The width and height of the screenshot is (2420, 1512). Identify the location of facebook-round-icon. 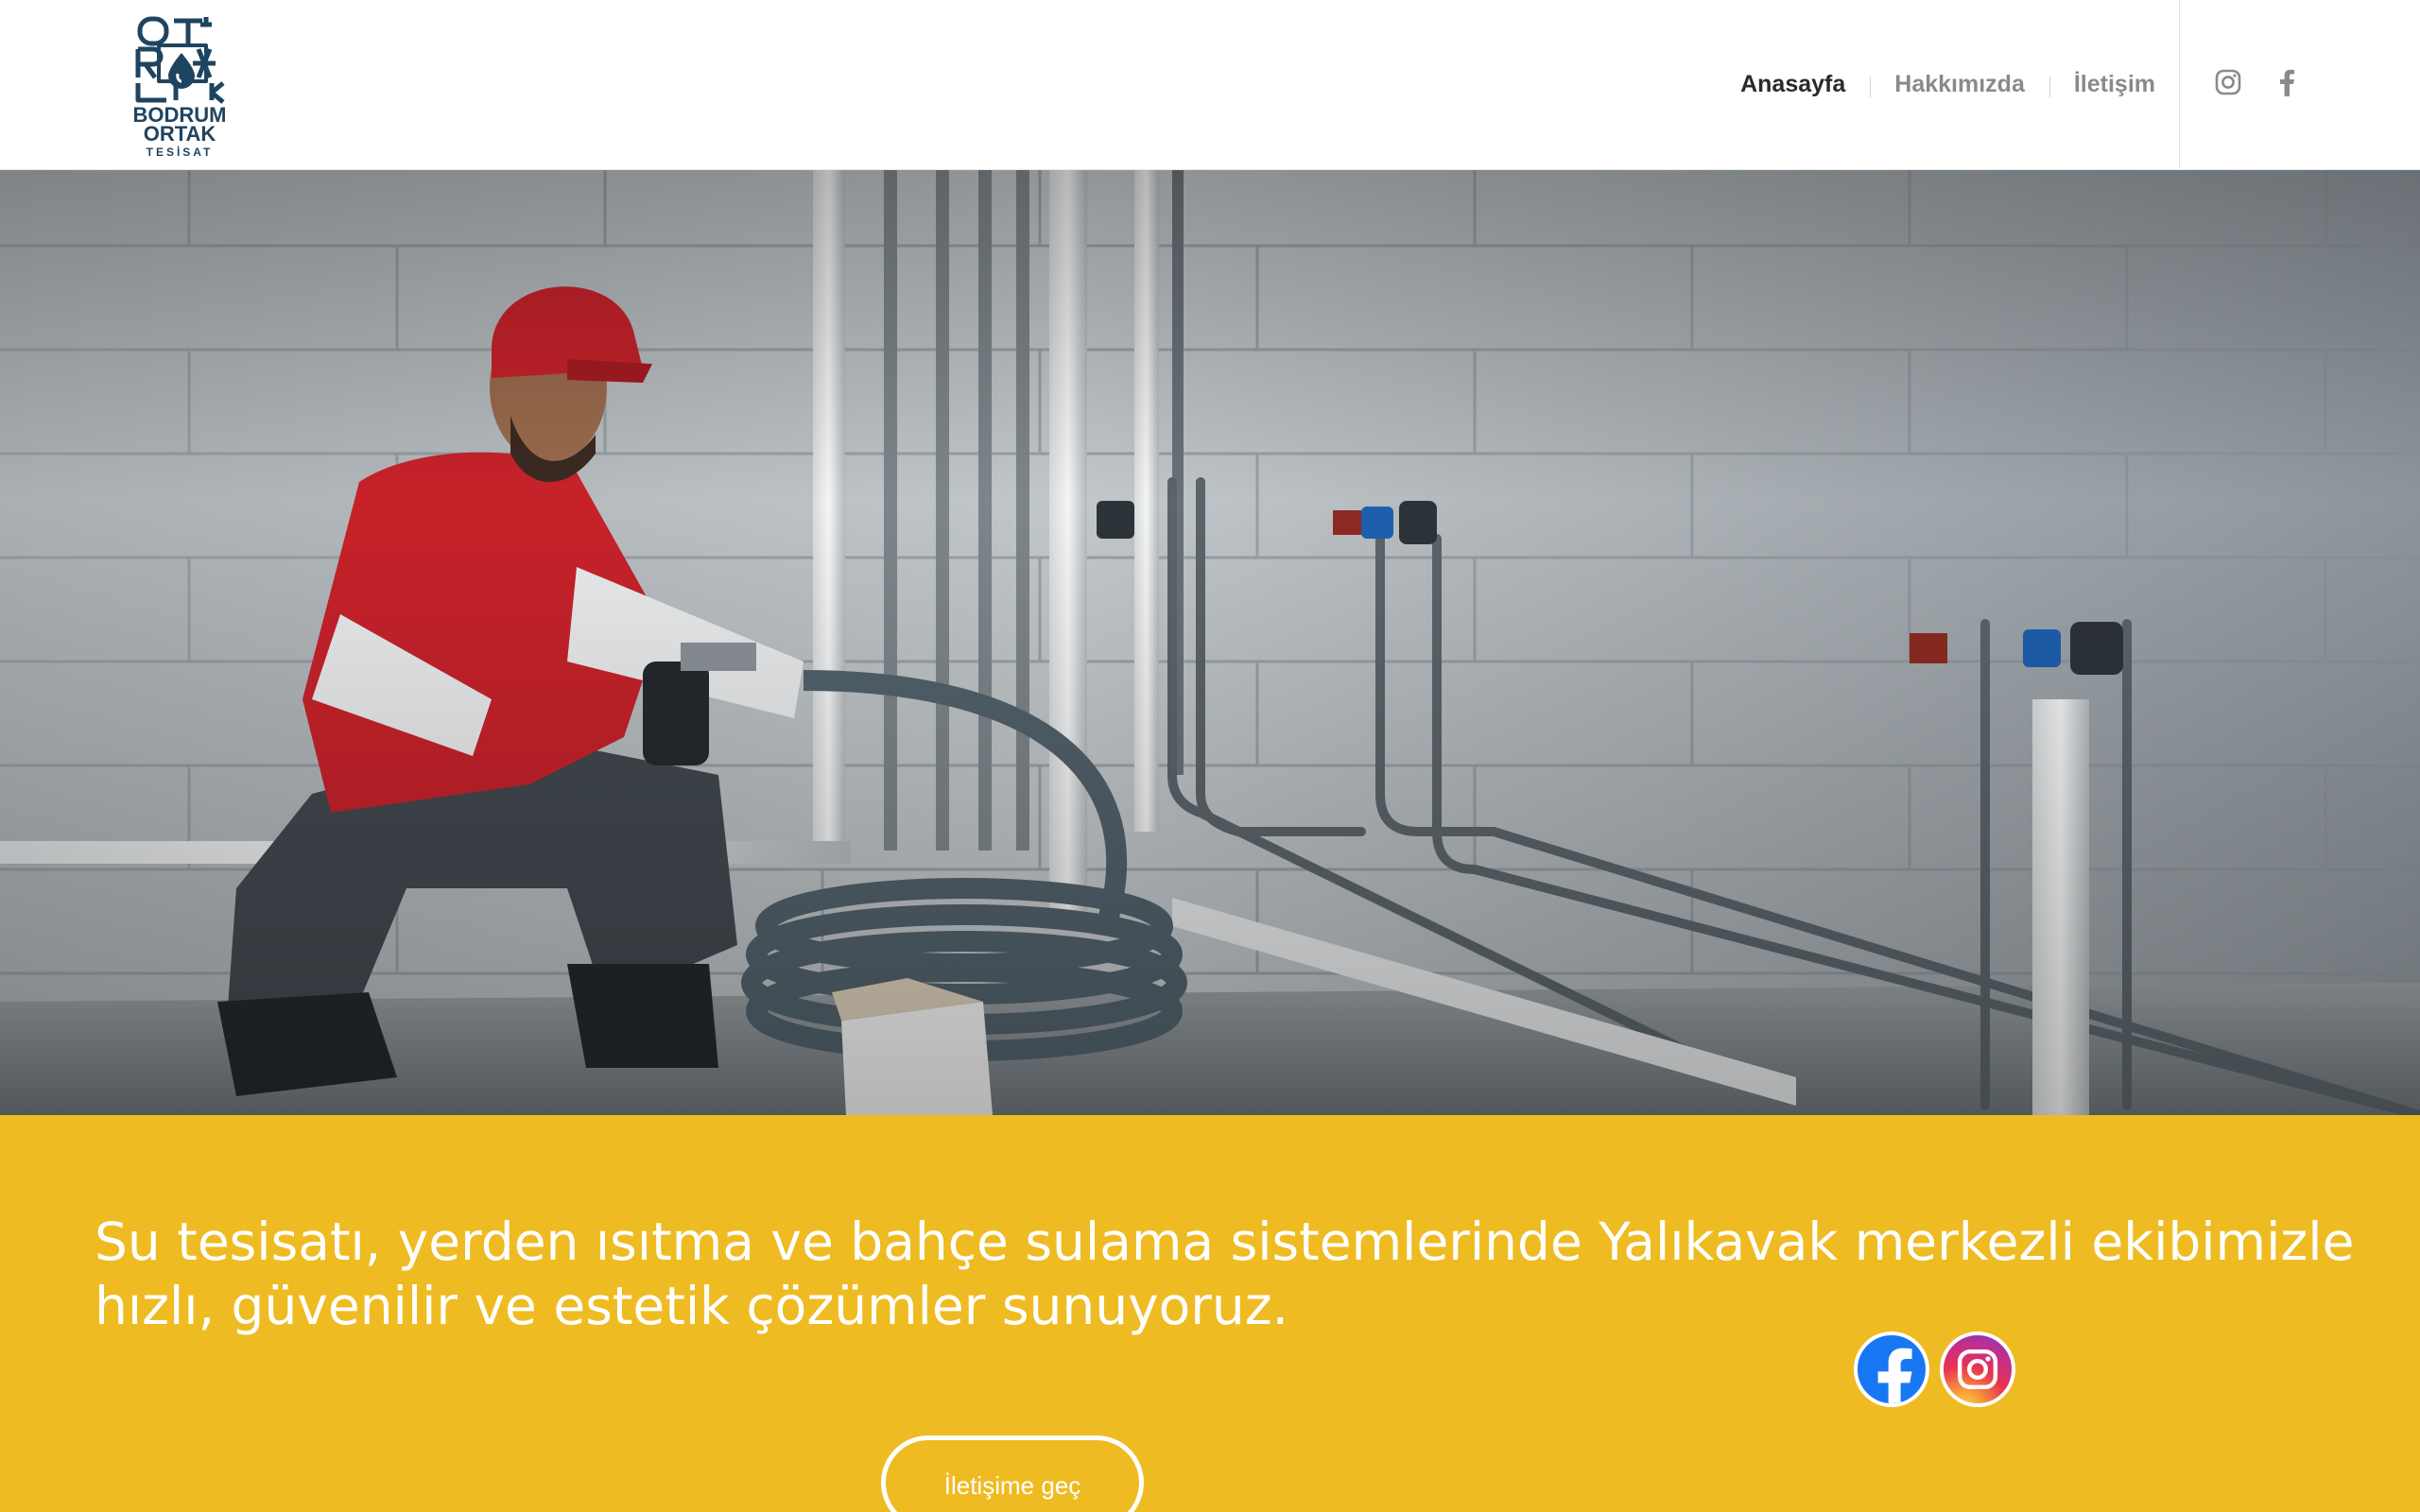
(1891, 1369).